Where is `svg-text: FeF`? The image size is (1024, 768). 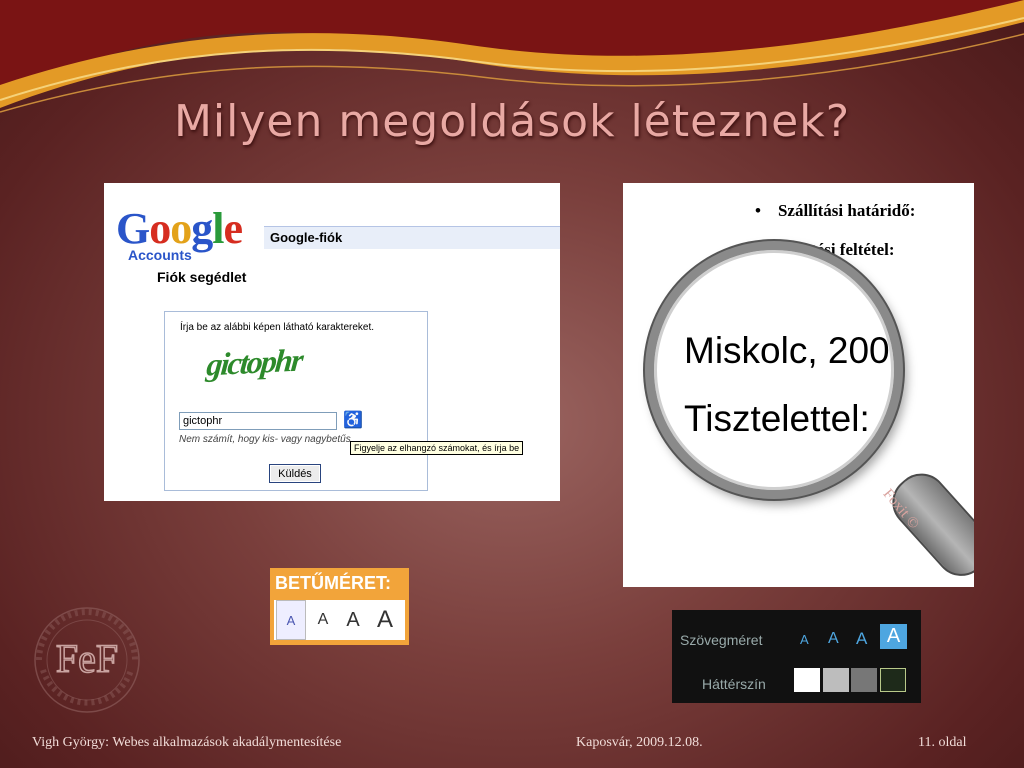
svg-text: FeF is located at coordinates (87, 658).